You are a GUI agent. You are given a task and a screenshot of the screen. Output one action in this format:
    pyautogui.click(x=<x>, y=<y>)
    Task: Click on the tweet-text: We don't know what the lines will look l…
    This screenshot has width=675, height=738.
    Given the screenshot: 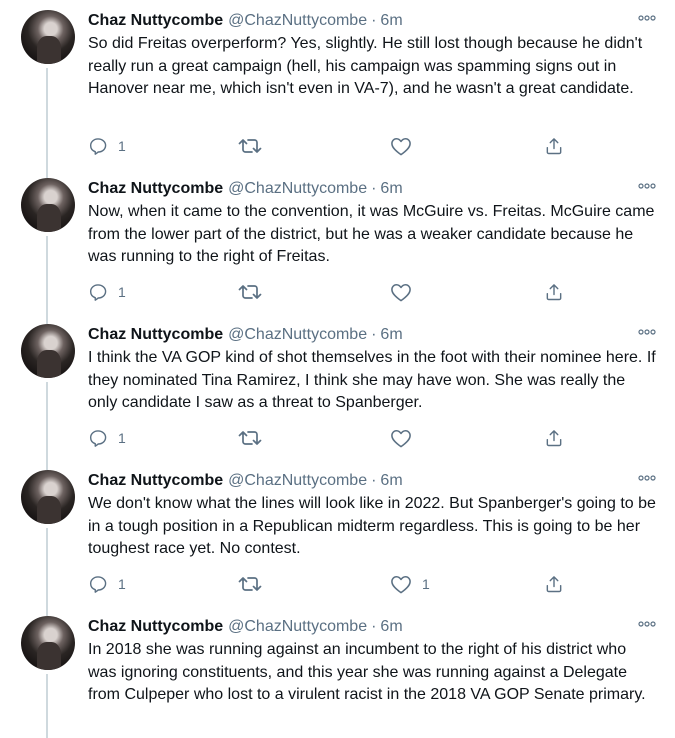 What is the action you would take?
    pyautogui.click(x=372, y=526)
    